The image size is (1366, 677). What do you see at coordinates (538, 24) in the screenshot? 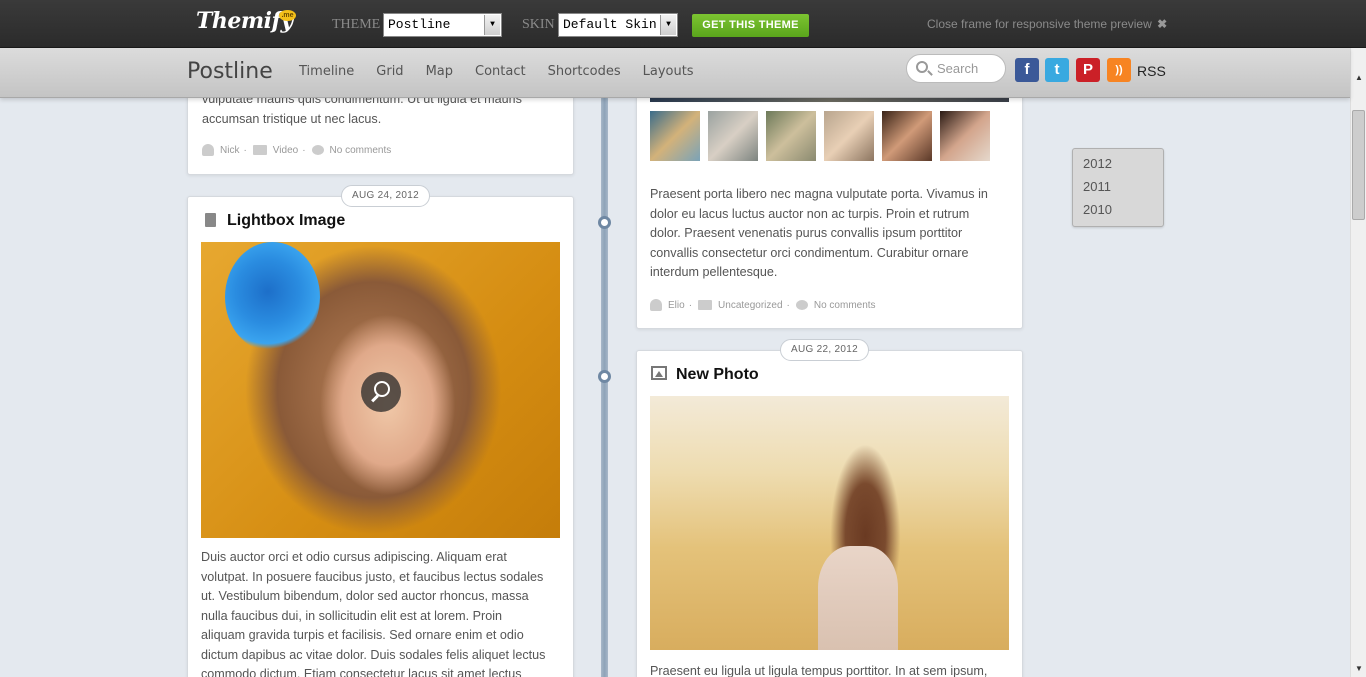
I see `skin-label: SKIN` at bounding box center [538, 24].